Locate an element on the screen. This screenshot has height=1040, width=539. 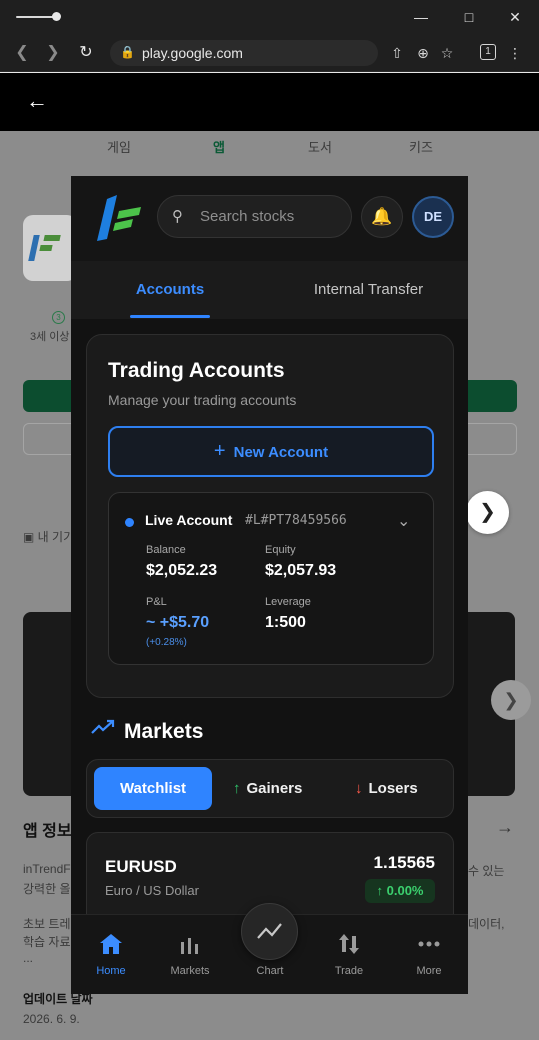
markets-segmented-control: Watchlist ↑ Gainers ↓ Losers is located at coordinates (270, 788).